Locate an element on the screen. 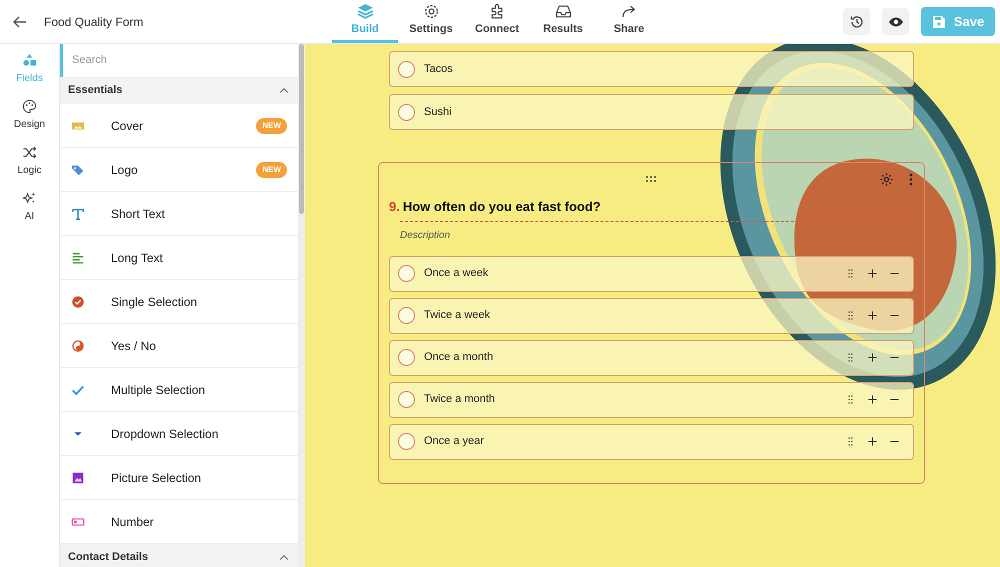  form-title: Food Quality Form is located at coordinates (94, 22).